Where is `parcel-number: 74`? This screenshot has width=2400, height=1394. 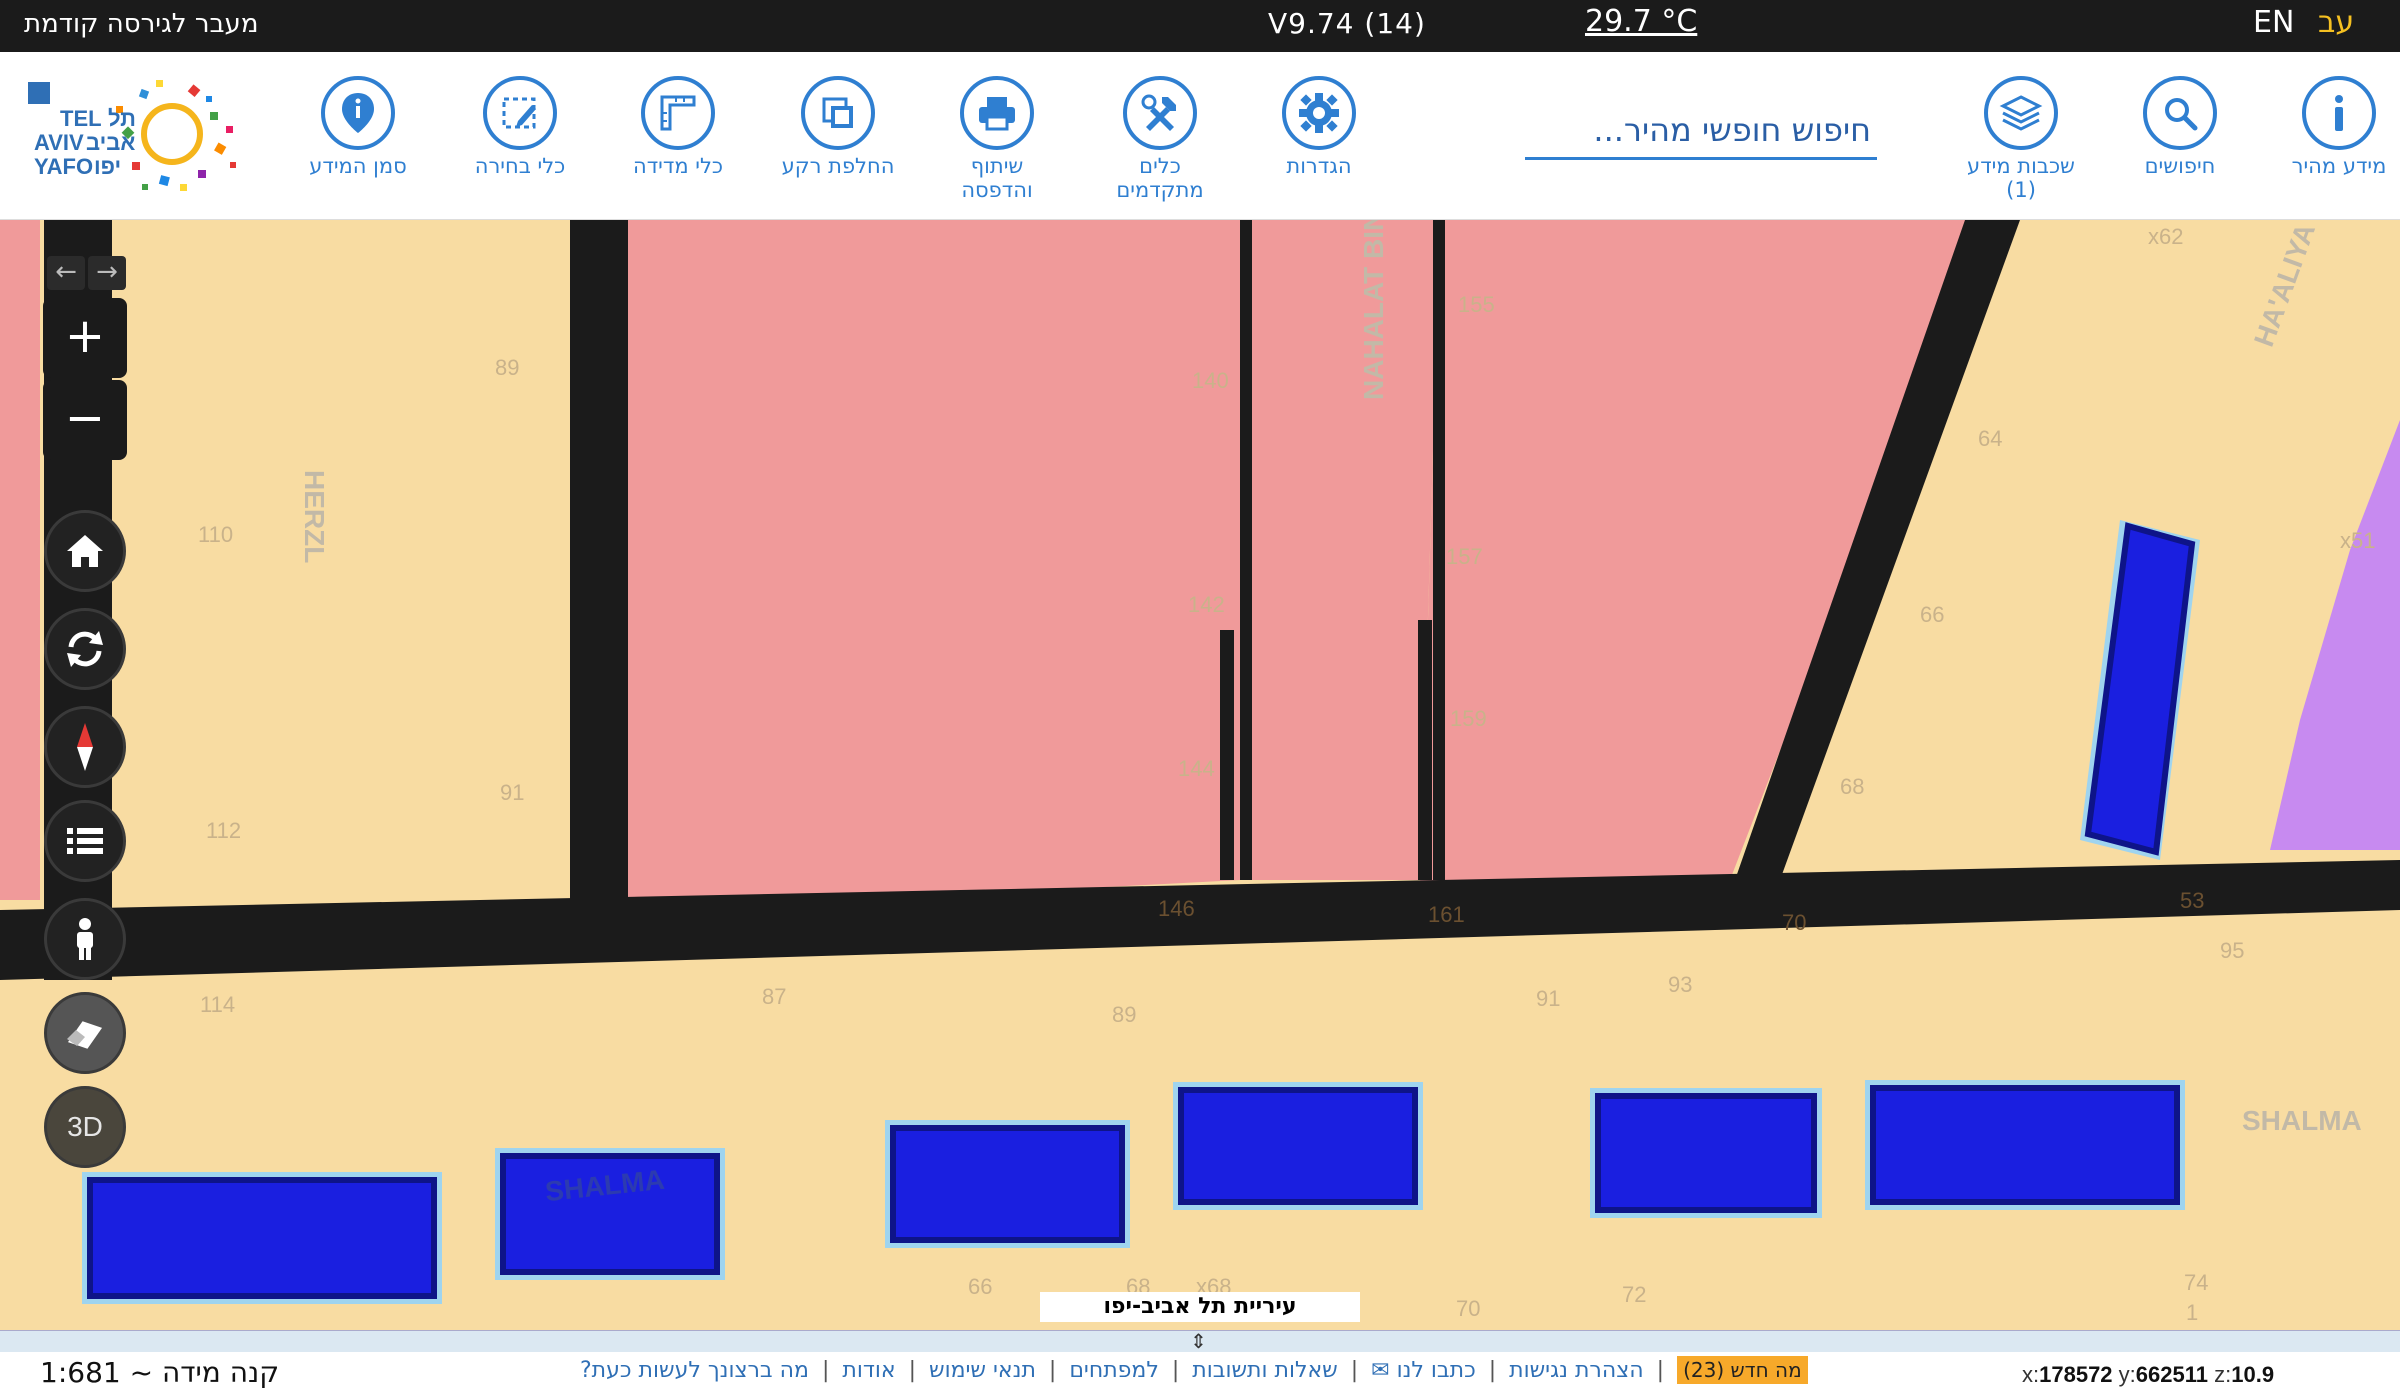
parcel-number: 74 is located at coordinates (2196, 1282).